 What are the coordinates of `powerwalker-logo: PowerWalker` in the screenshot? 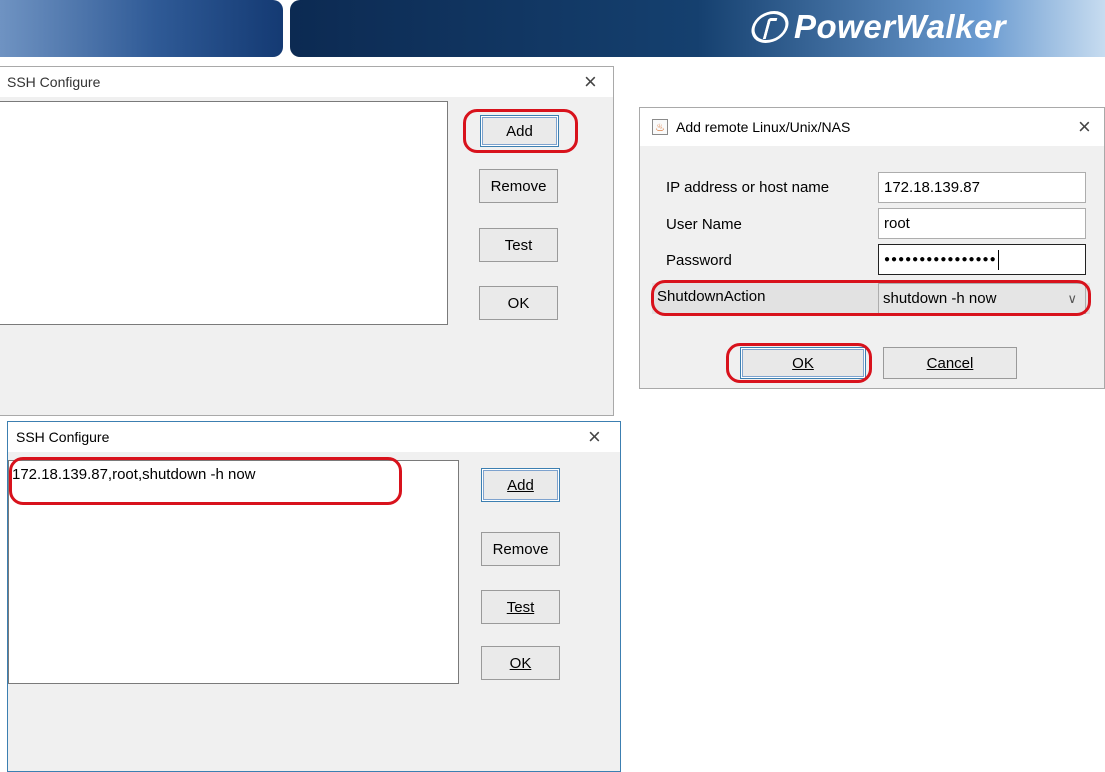 It's located at (877, 27).